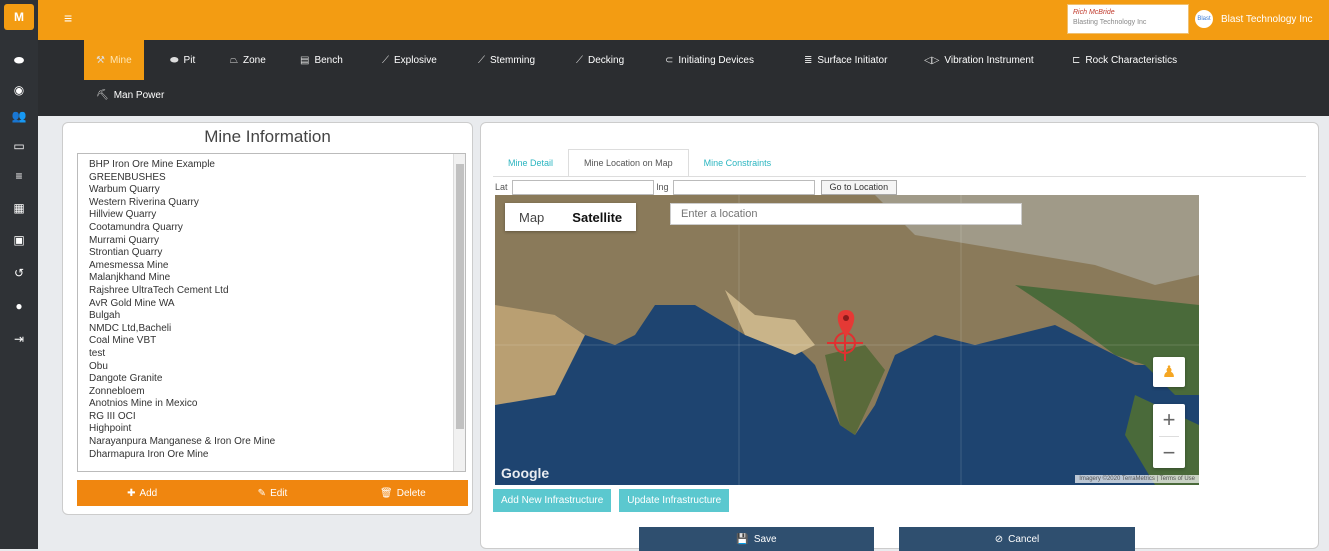 This screenshot has width=1329, height=551. I want to click on list-item: Narayanpura Manganese & Iron Ore Mine, so click(277, 442).